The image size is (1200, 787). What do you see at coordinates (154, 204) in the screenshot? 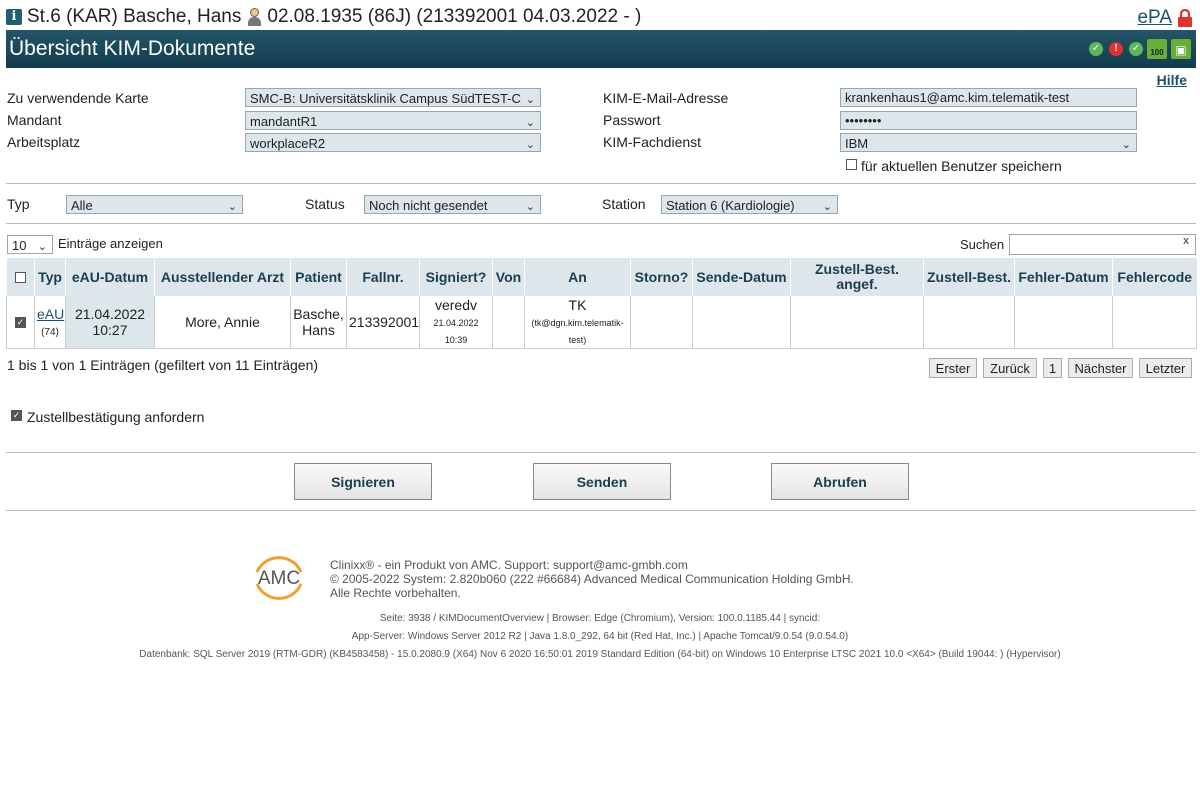
I see `type-filter-select: Alle ⌄` at bounding box center [154, 204].